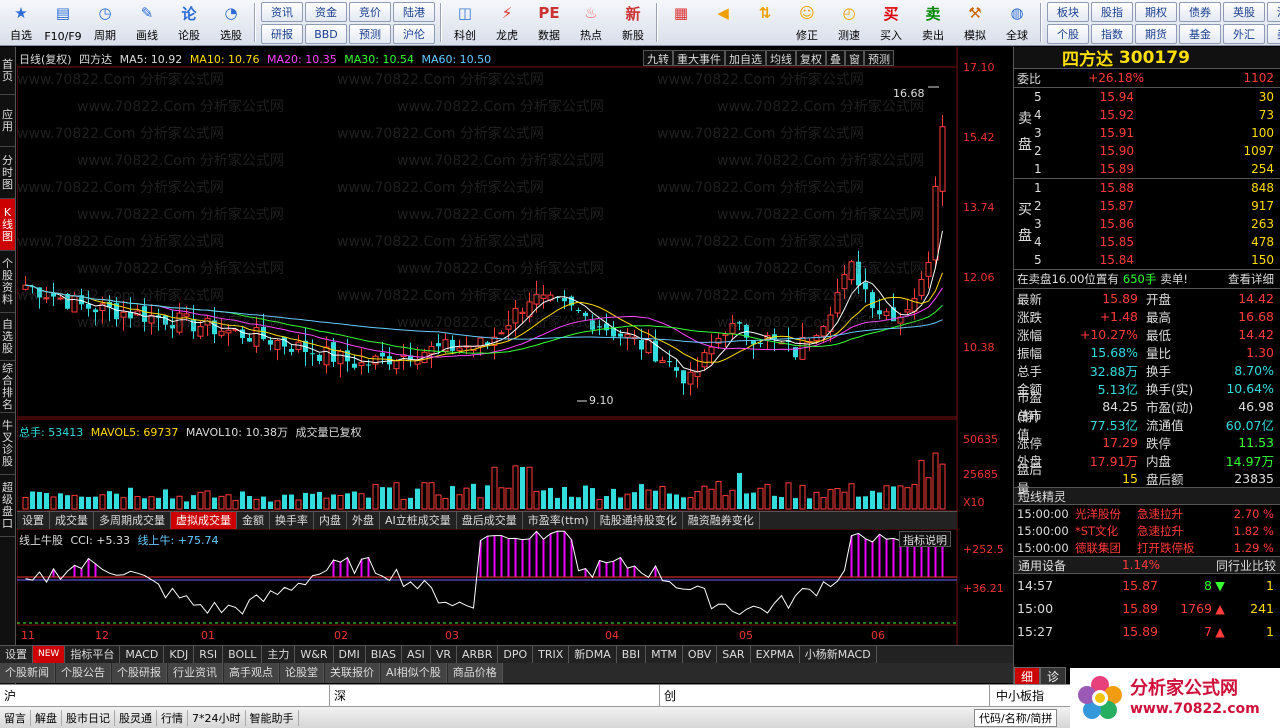  What do you see at coordinates (1112, 12) in the screenshot?
I see `toolbar-market-button: 股指` at bounding box center [1112, 12].